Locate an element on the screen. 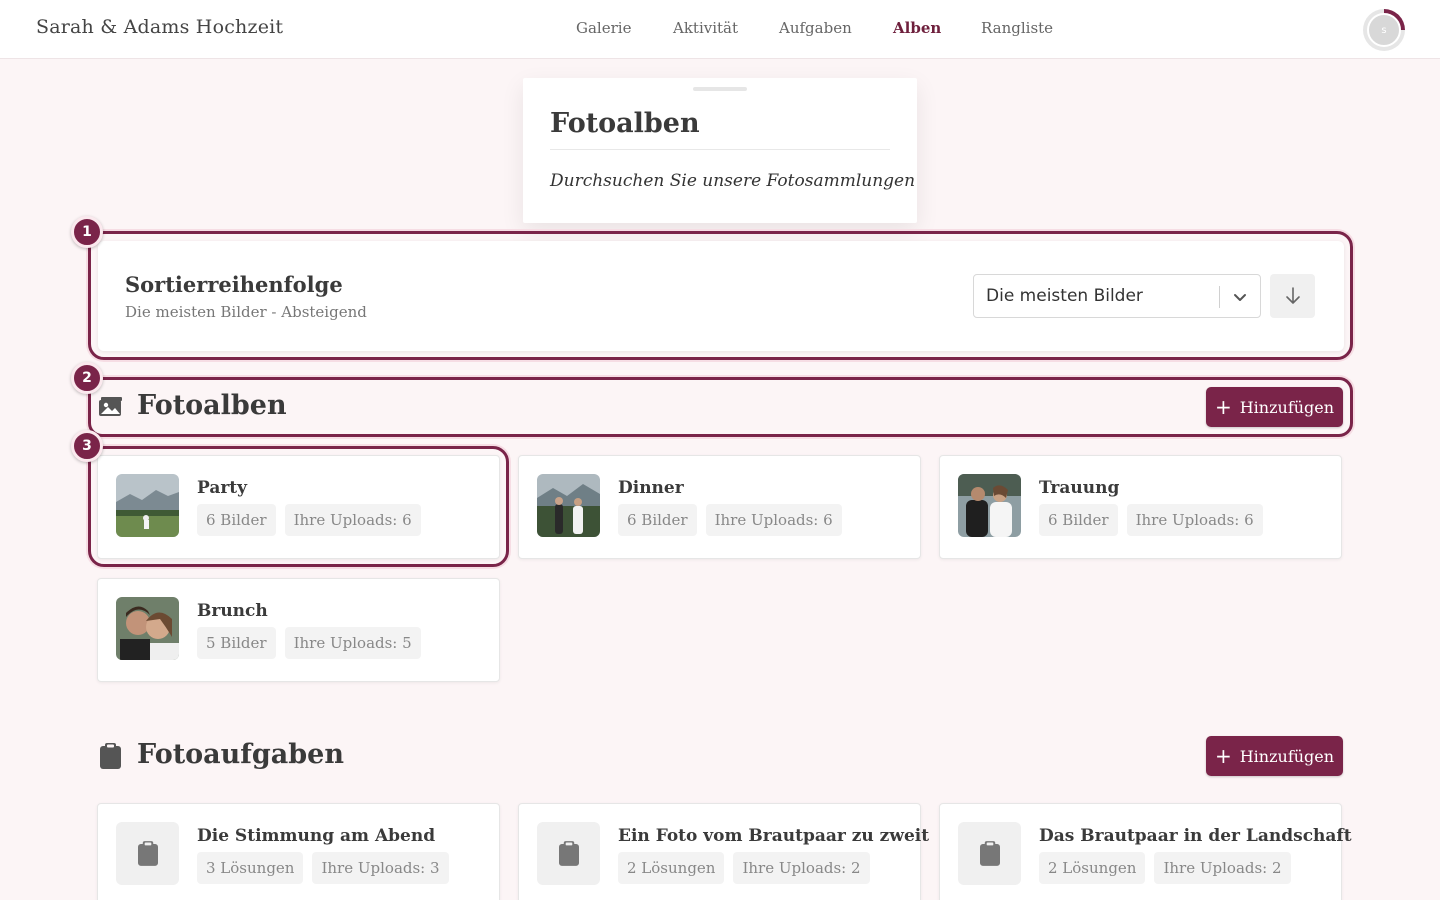  add-task-button: + Hinzufügen is located at coordinates (1274, 756).